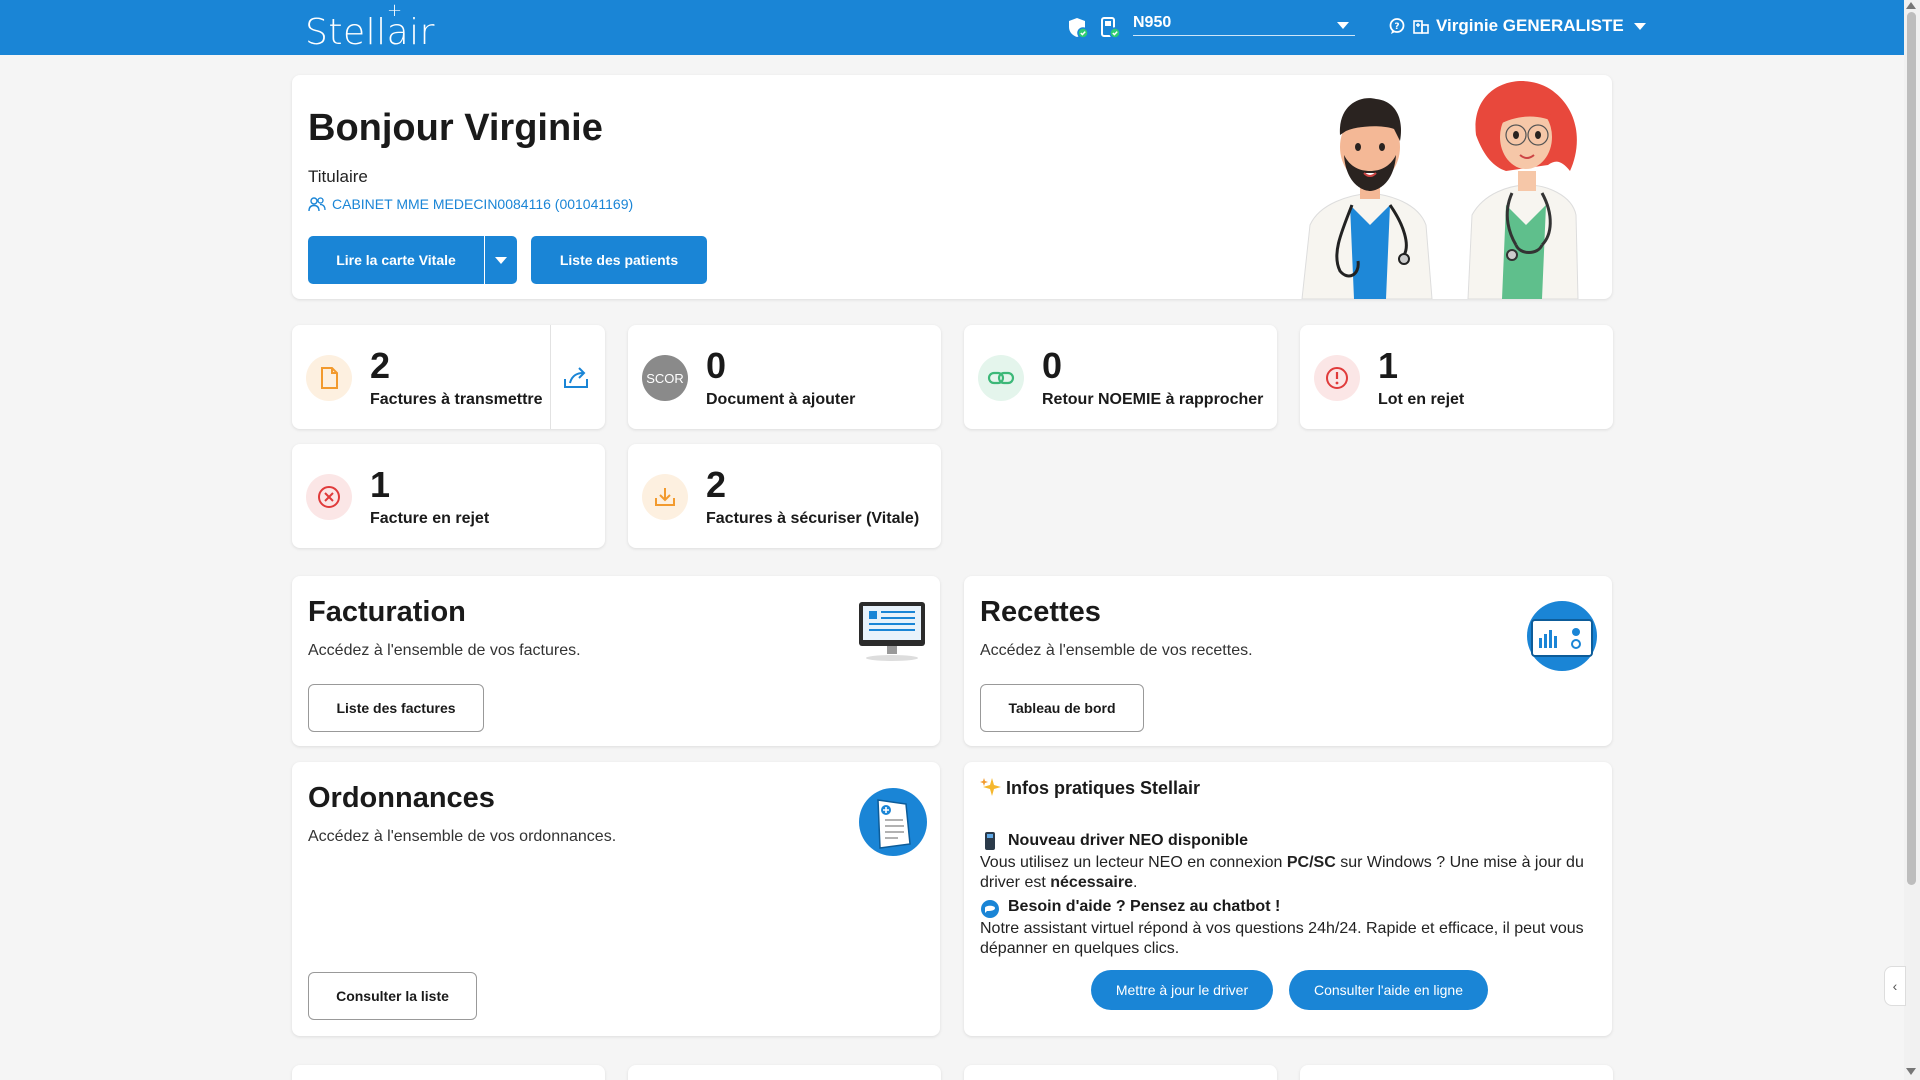 Image resolution: width=1920 pixels, height=1080 pixels. I want to click on stat-invoices-to-transmit: 2 Factures à transmettre, so click(448, 377).